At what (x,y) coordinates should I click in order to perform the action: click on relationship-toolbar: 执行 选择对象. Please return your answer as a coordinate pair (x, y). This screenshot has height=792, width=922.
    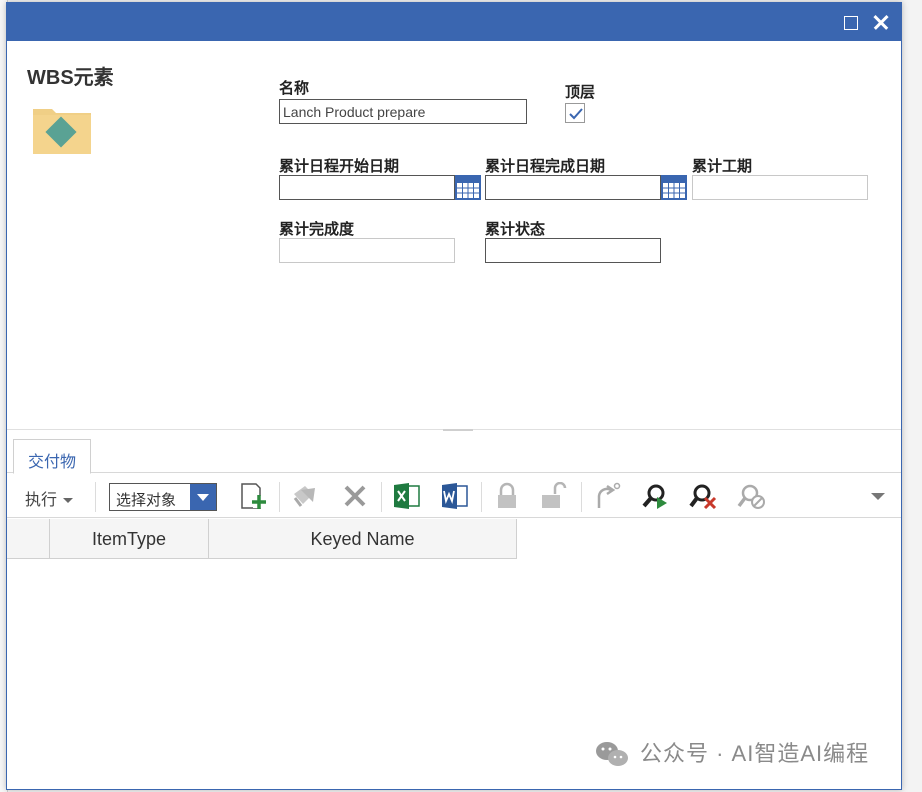
    Looking at the image, I should click on (454, 496).